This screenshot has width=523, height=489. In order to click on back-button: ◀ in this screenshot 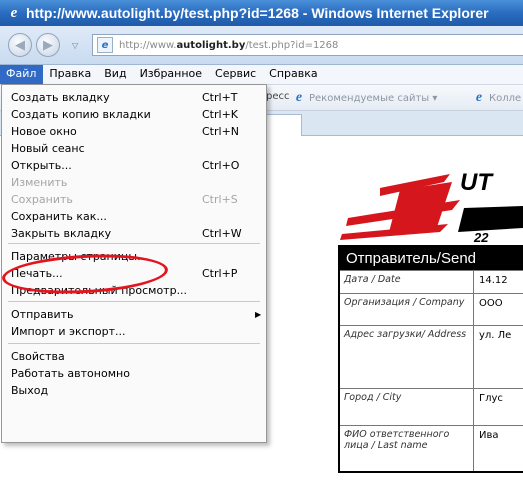, I will do `click(20, 45)`.